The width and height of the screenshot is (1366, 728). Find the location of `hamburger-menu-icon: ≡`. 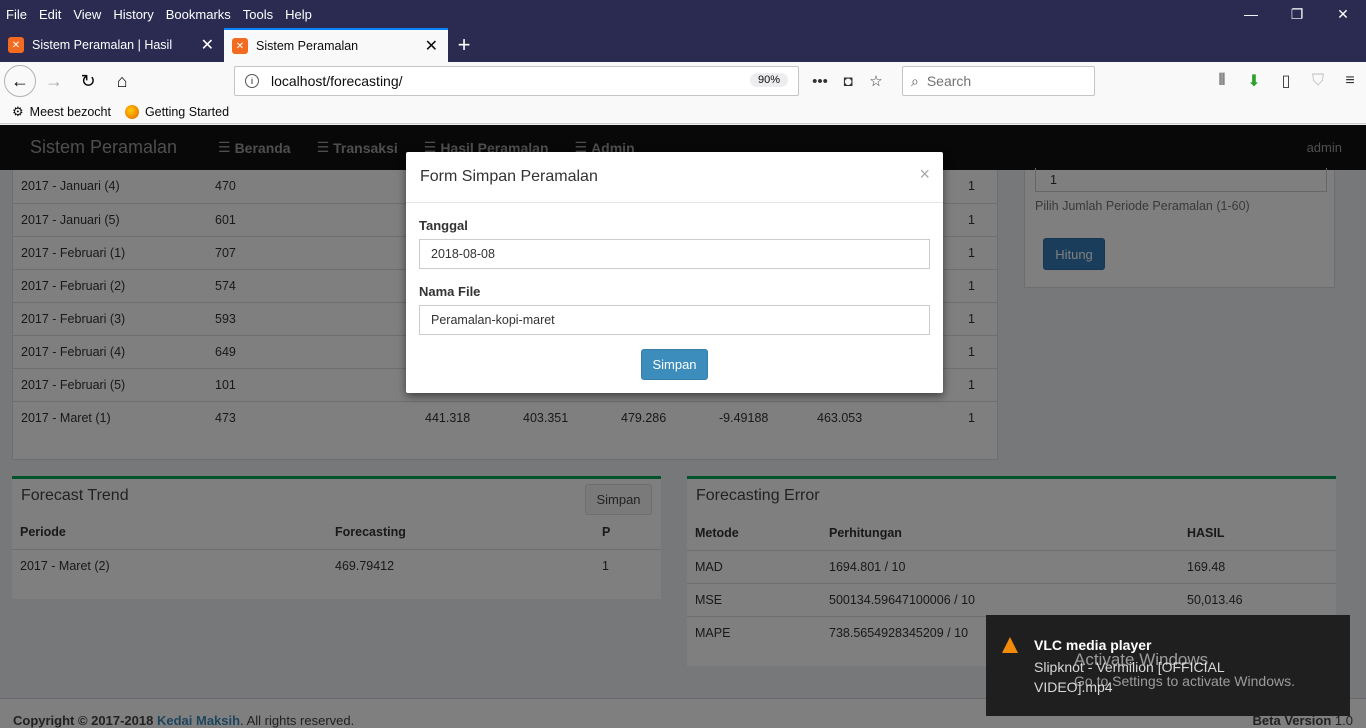

hamburger-menu-icon: ≡ is located at coordinates (1350, 81).